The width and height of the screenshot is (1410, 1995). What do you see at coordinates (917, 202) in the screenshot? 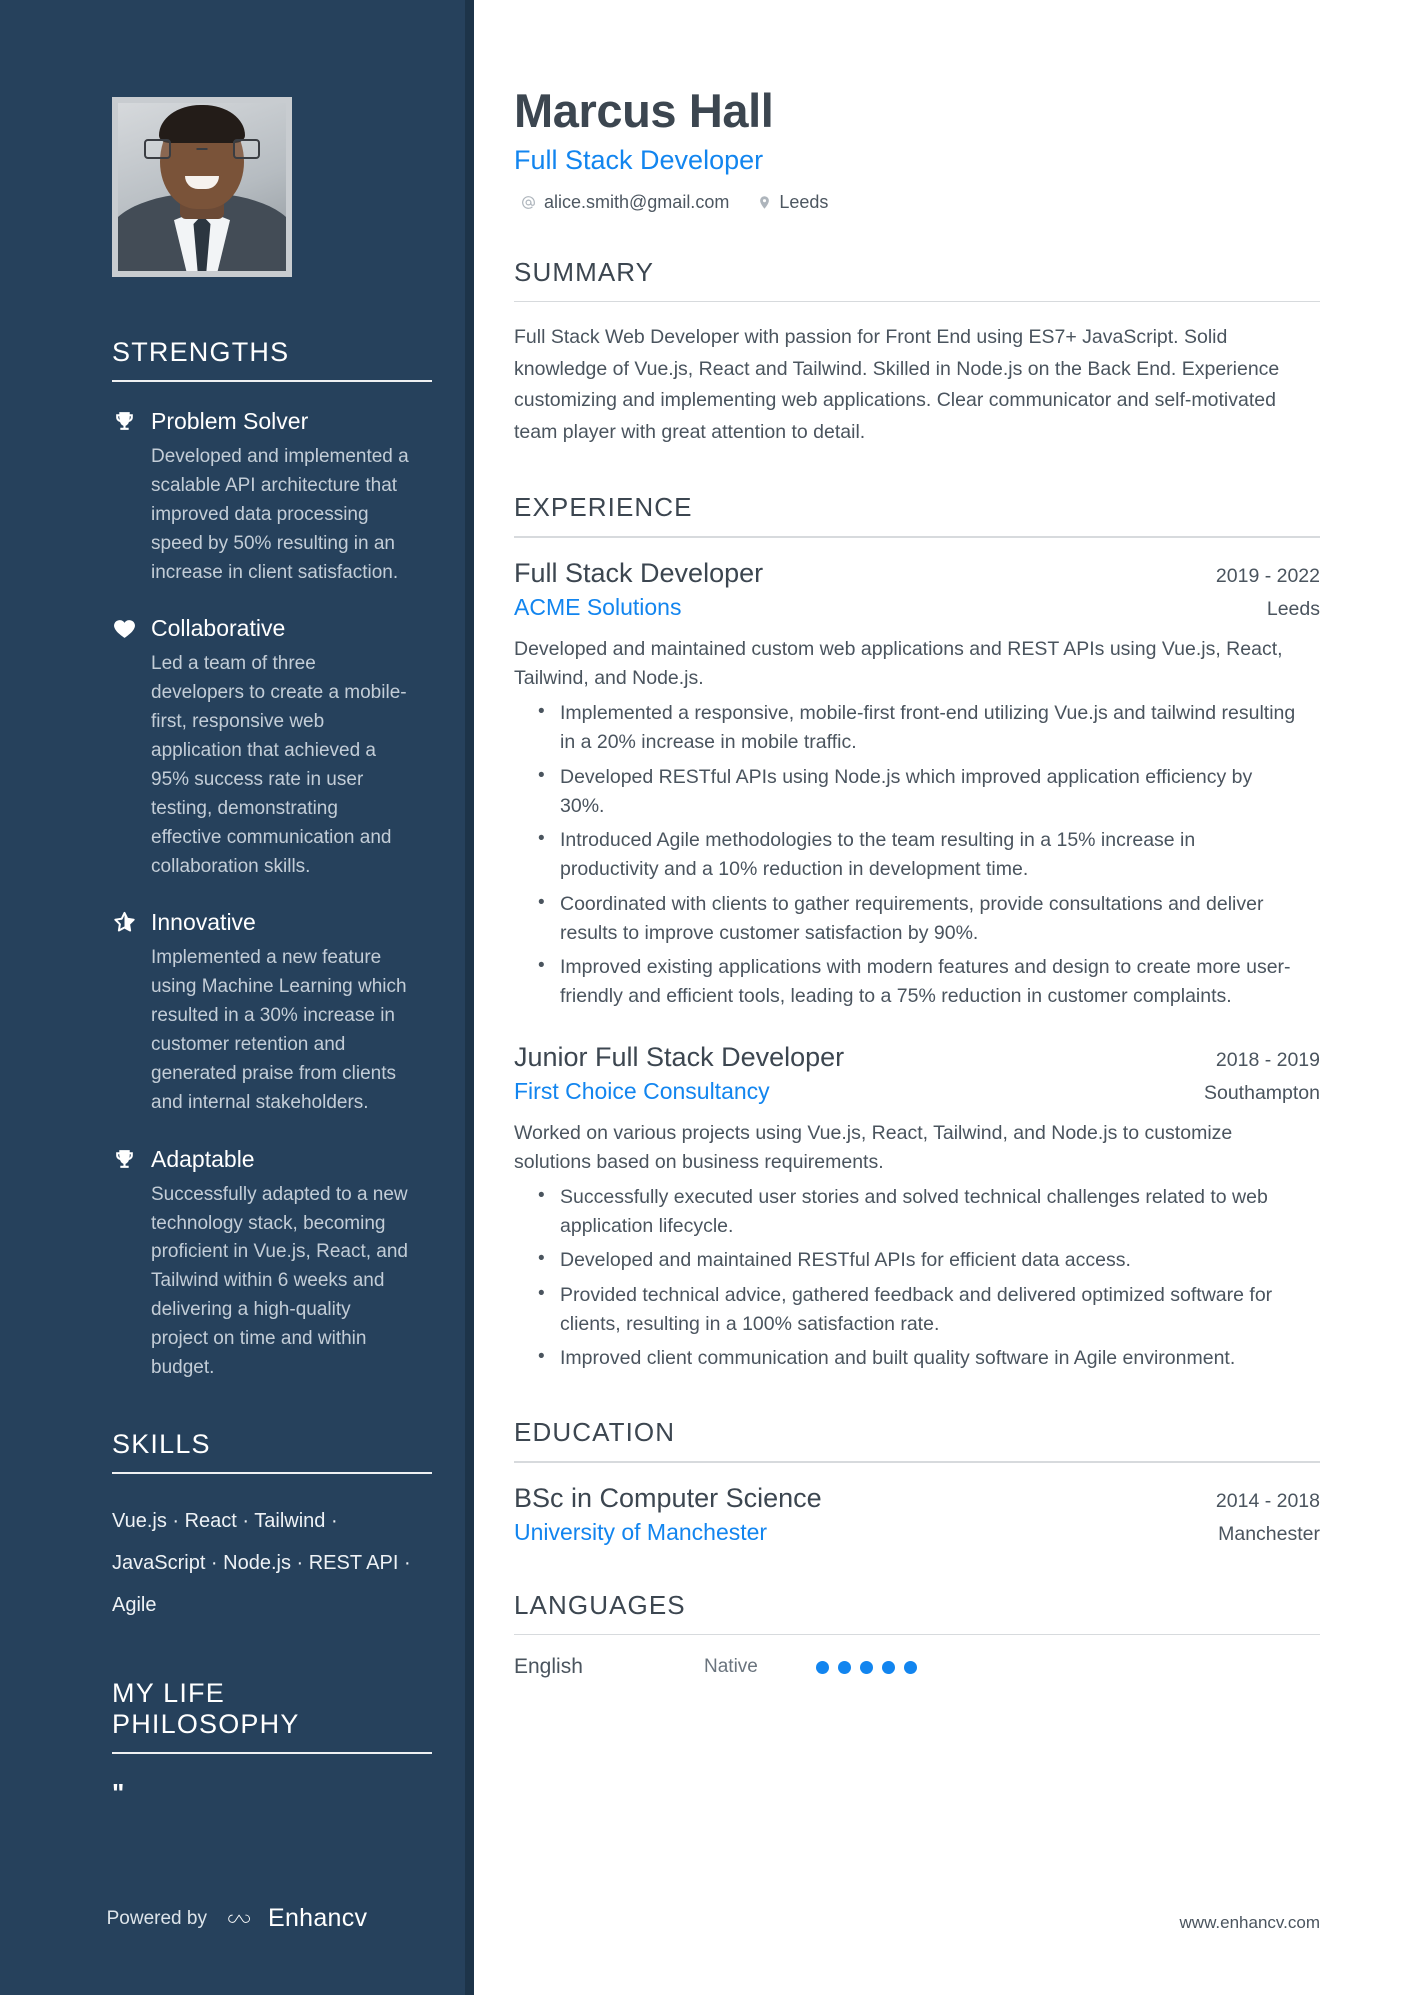
I see `contact-row: alice.smith@gmail.com Leeds` at bounding box center [917, 202].